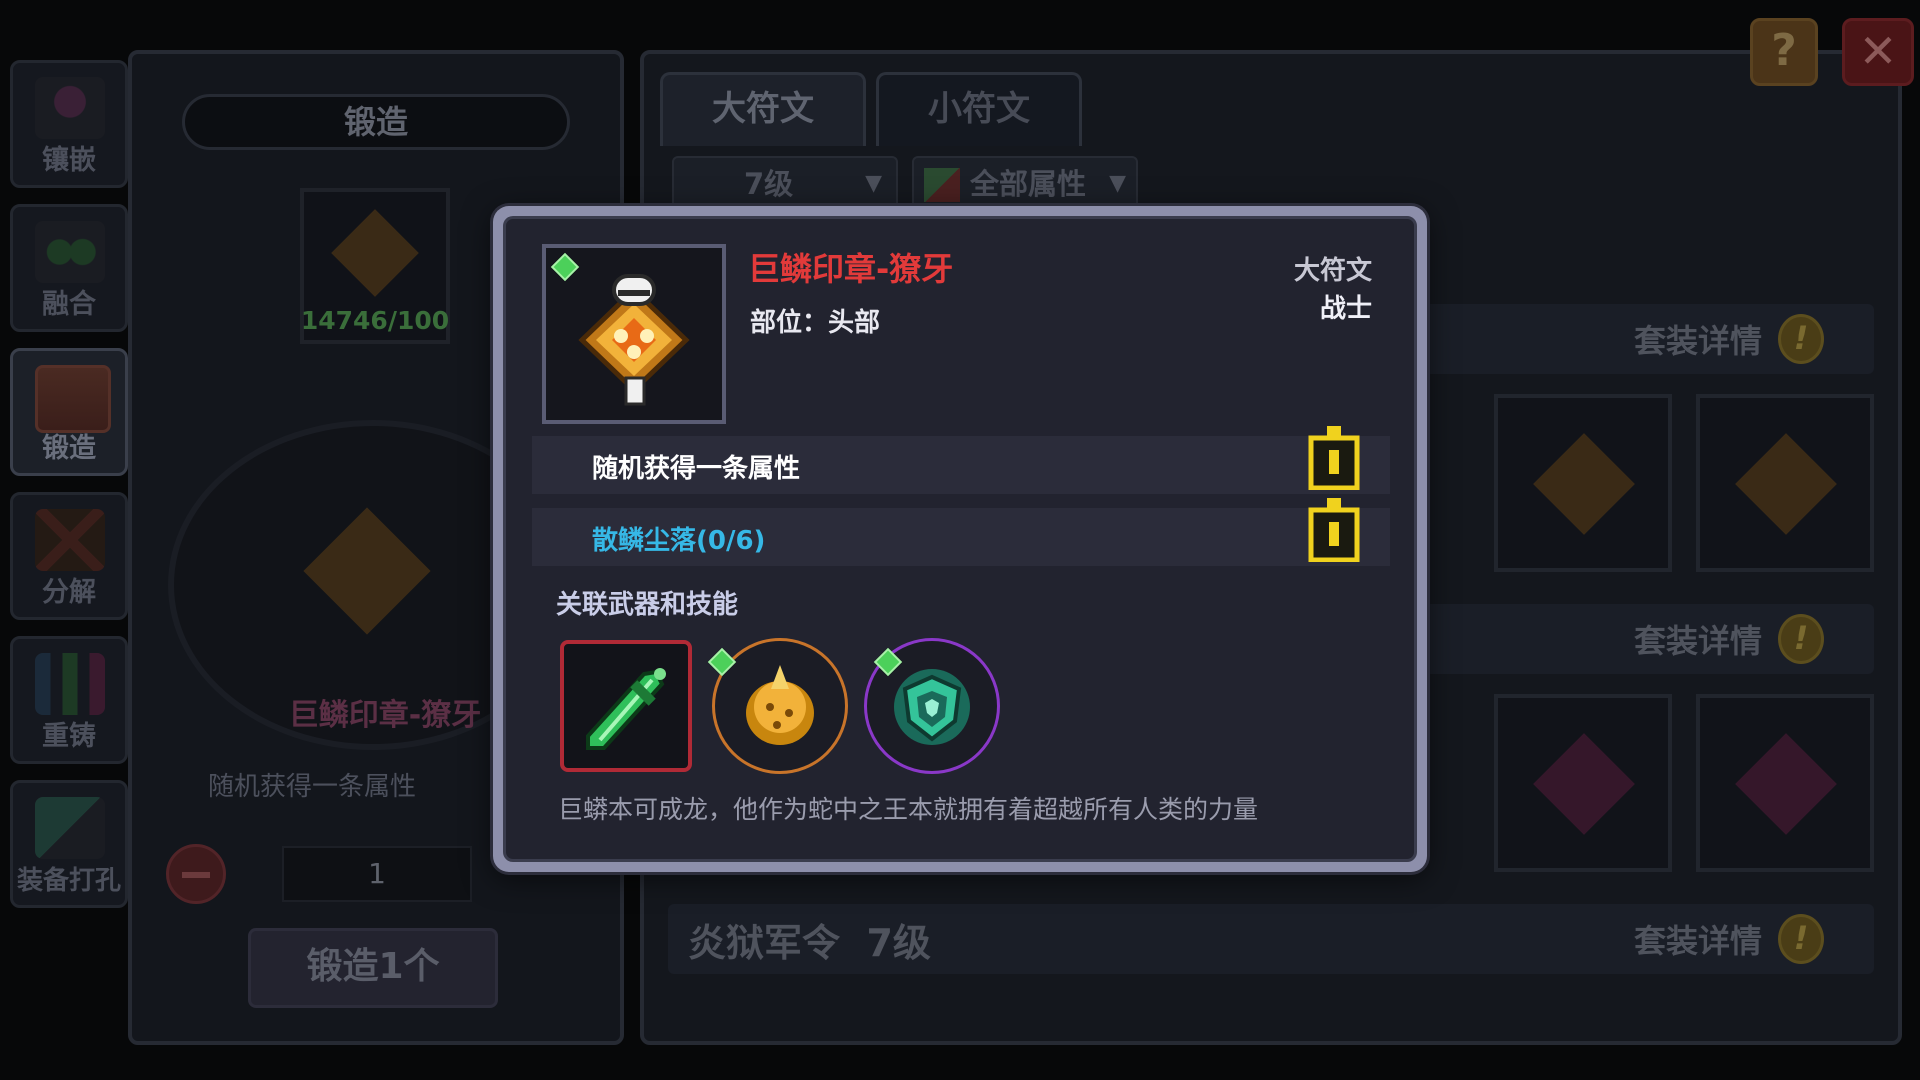  I want to click on set-name: 炎狱军令, so click(764, 943).